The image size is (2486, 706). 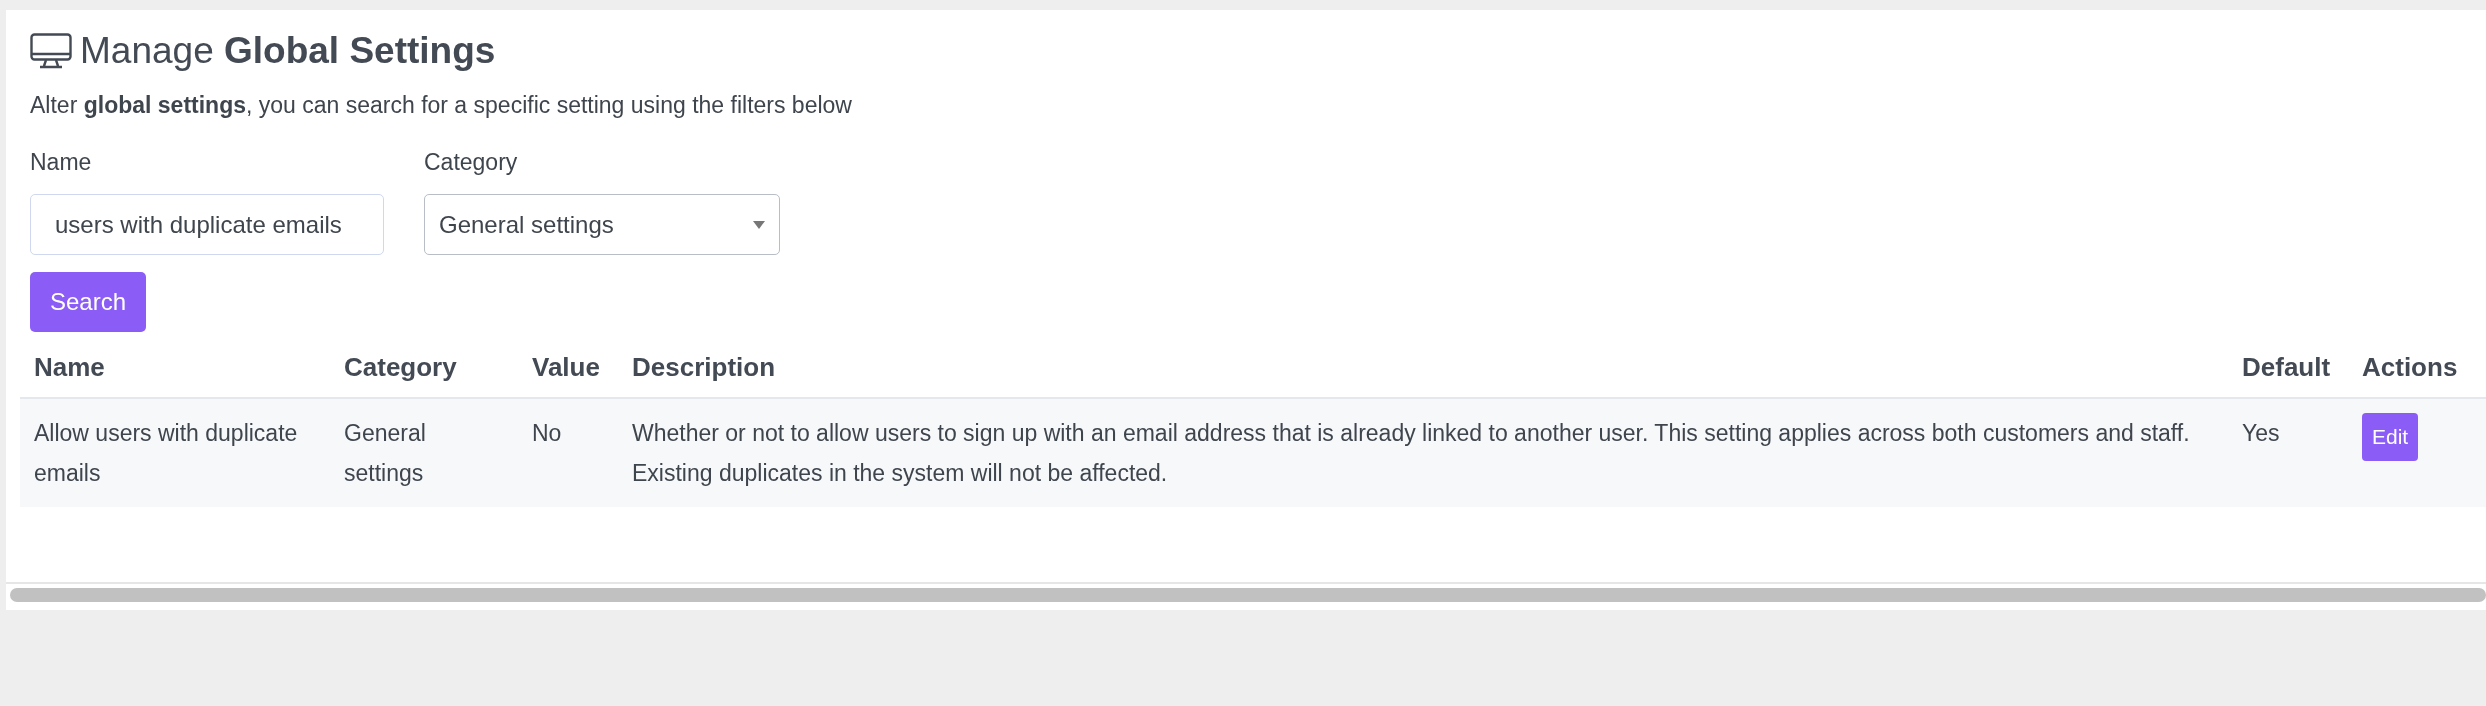 I want to click on page-title: Manage Global Settings, so click(x=288, y=51).